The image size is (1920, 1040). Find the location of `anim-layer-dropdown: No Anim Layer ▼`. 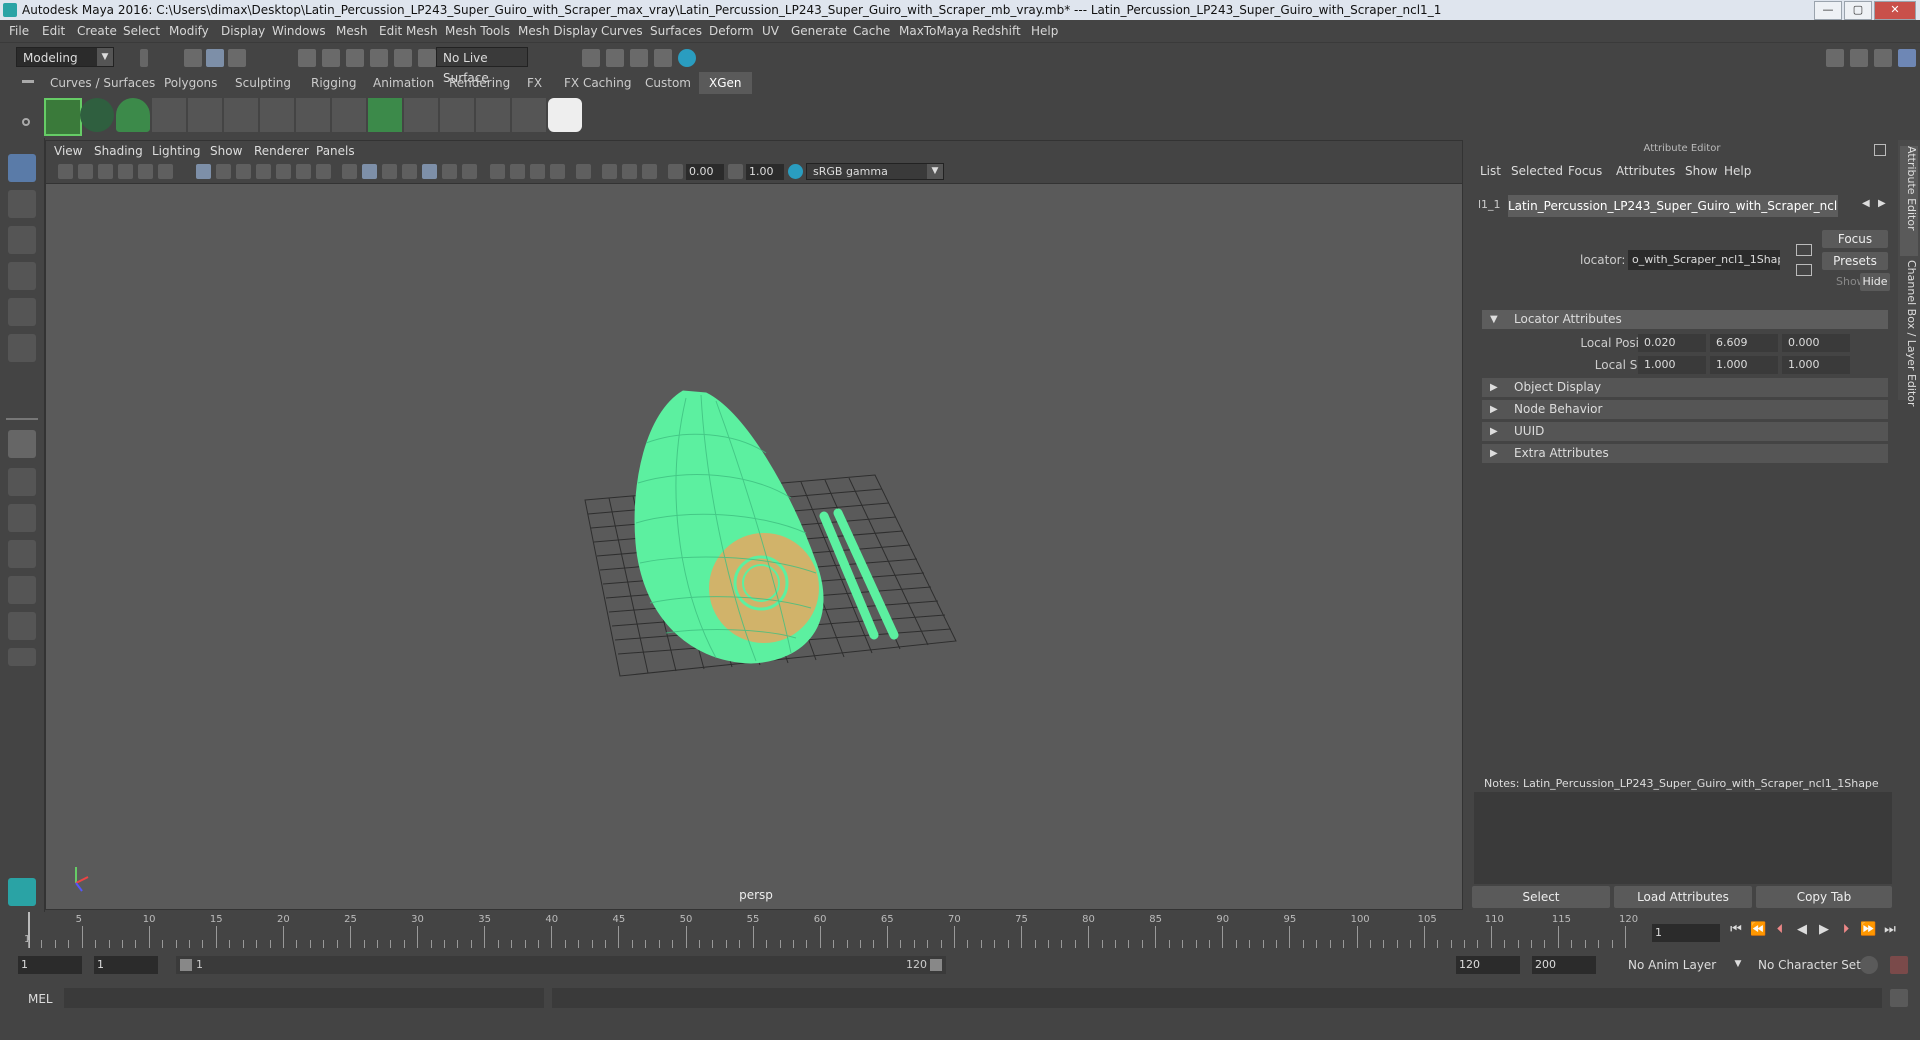

anim-layer-dropdown: No Anim Layer ▼ is located at coordinates (1684, 965).